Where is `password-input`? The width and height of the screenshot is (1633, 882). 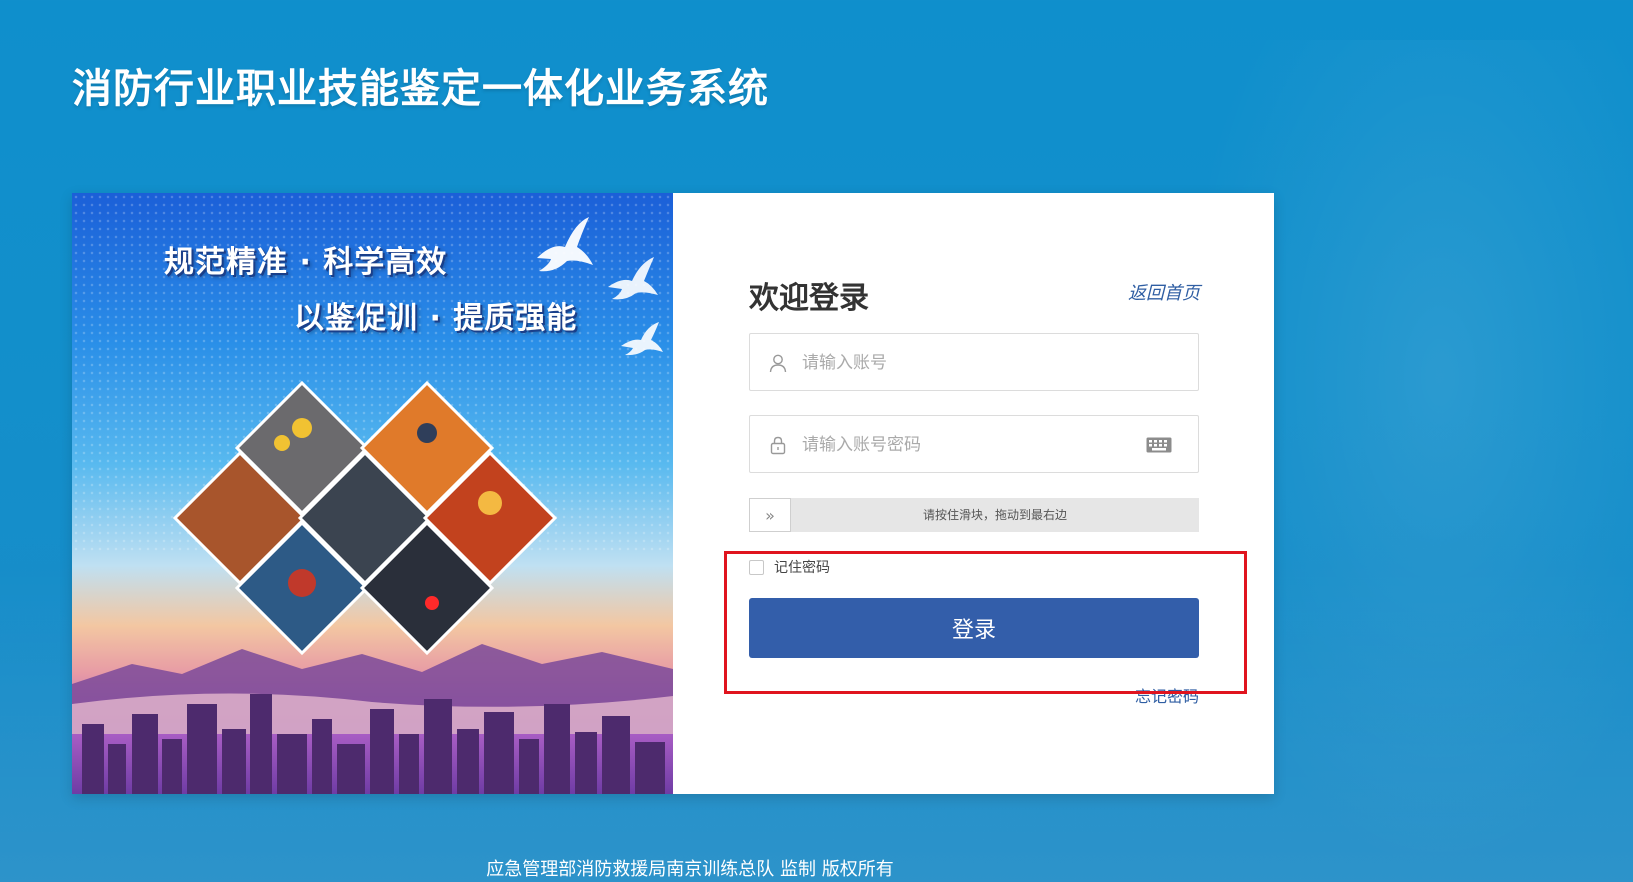
password-input is located at coordinates (972, 445).